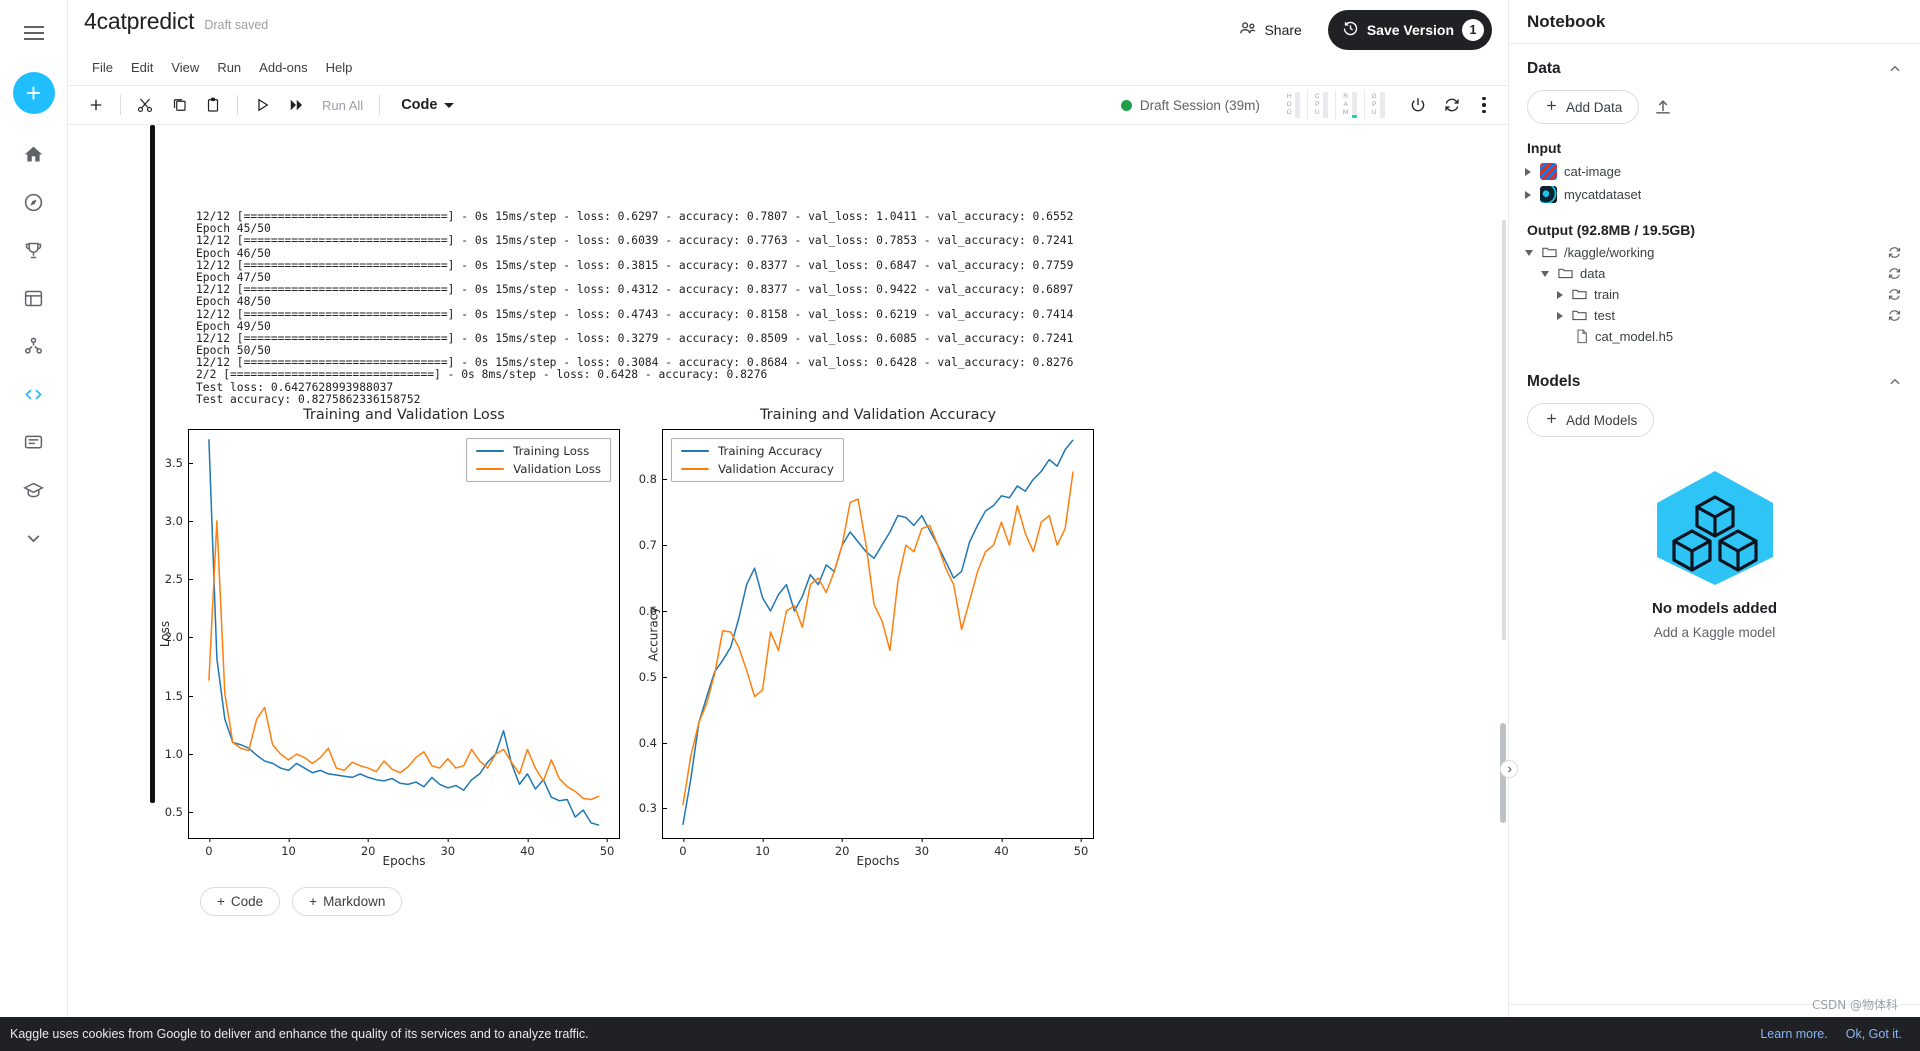 Image resolution: width=1920 pixels, height=1051 pixels. What do you see at coordinates (1714, 294) in the screenshot?
I see `output-node-train: train` at bounding box center [1714, 294].